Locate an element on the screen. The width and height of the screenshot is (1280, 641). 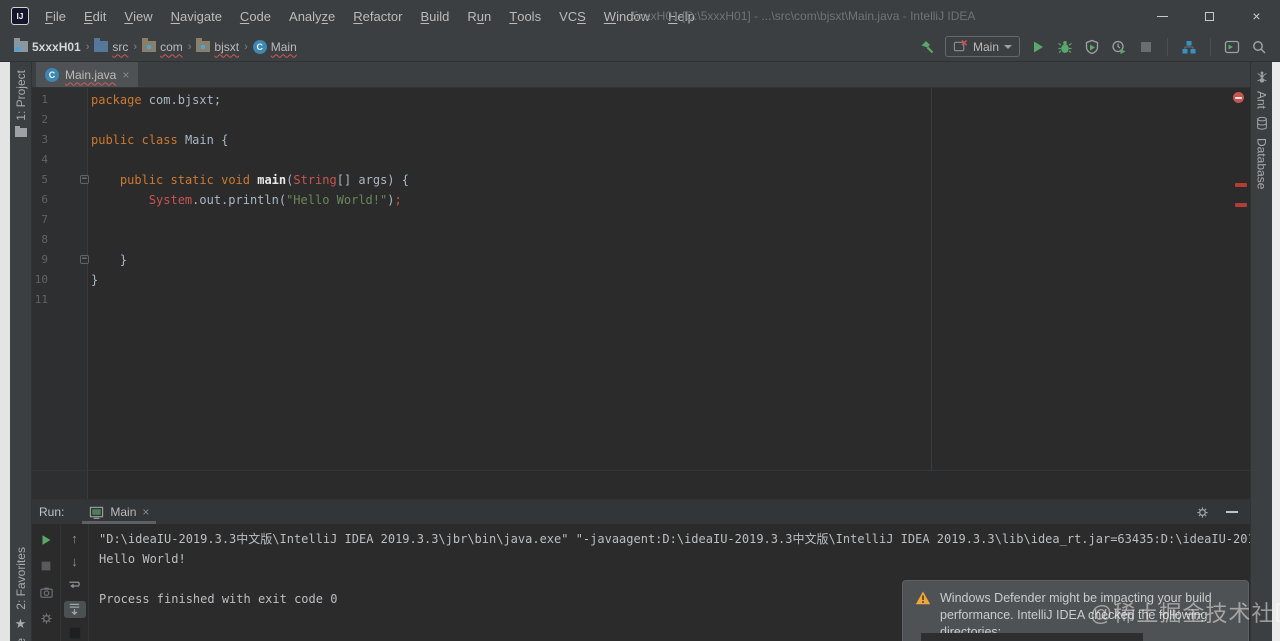
settings-gear-icon is located at coordinates (46, 618).